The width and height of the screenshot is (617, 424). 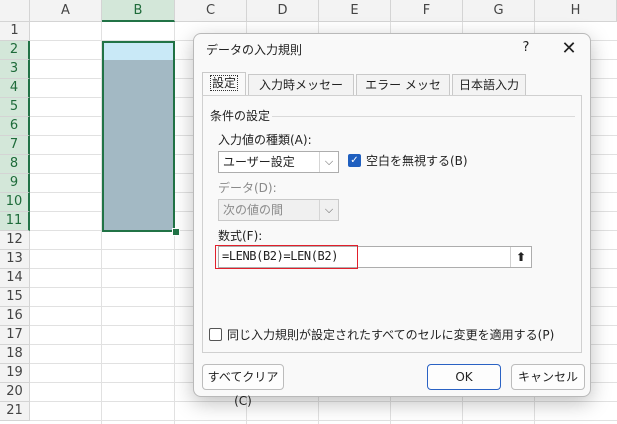 I want to click on row-header-18: 18, so click(x=15, y=354).